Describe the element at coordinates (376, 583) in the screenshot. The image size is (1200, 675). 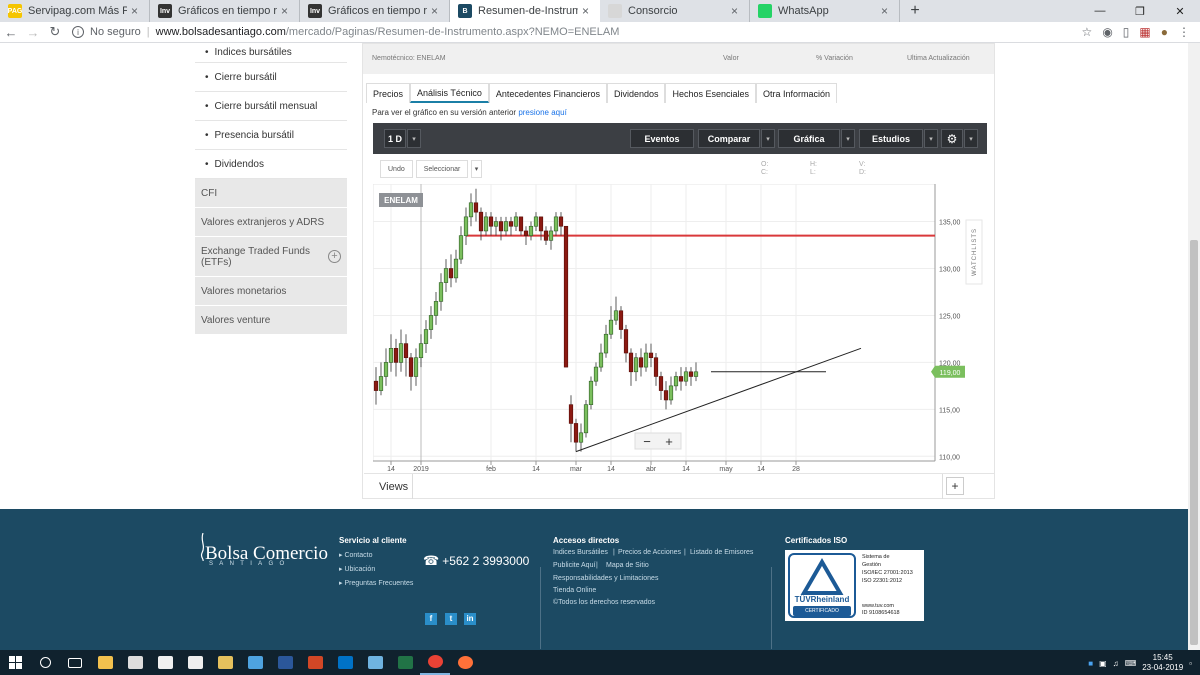
I see `footer-servicio-link: ▸ Preguntas Frecuentes` at that location.